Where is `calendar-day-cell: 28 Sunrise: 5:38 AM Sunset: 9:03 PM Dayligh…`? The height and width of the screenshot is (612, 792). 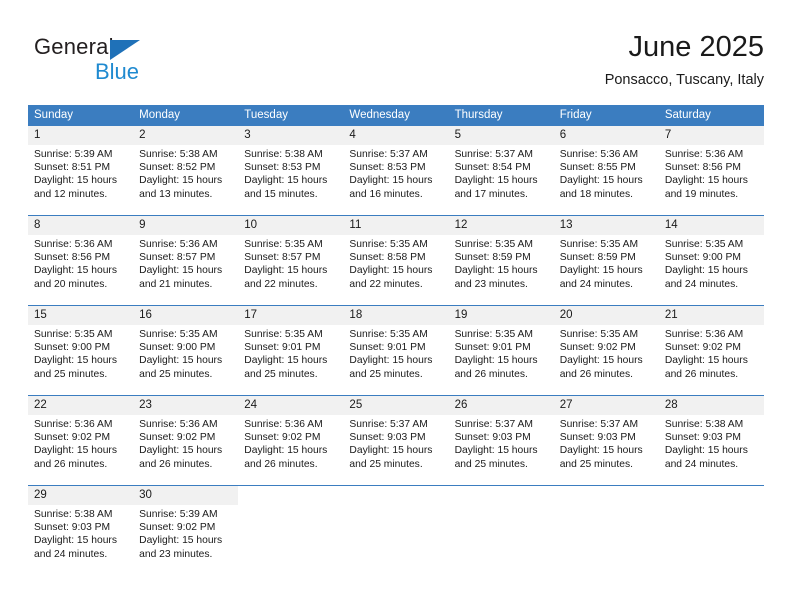 calendar-day-cell: 28 Sunrise: 5:38 AM Sunset: 9:03 PM Dayligh… is located at coordinates (711, 440).